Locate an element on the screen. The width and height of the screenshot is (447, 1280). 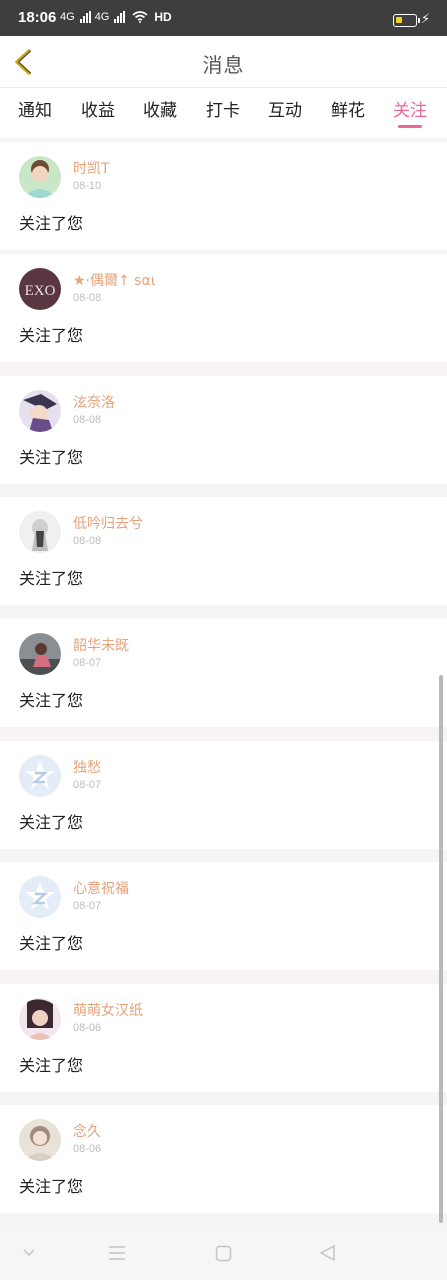
tab-notice: 通知 is located at coordinates (35, 108).